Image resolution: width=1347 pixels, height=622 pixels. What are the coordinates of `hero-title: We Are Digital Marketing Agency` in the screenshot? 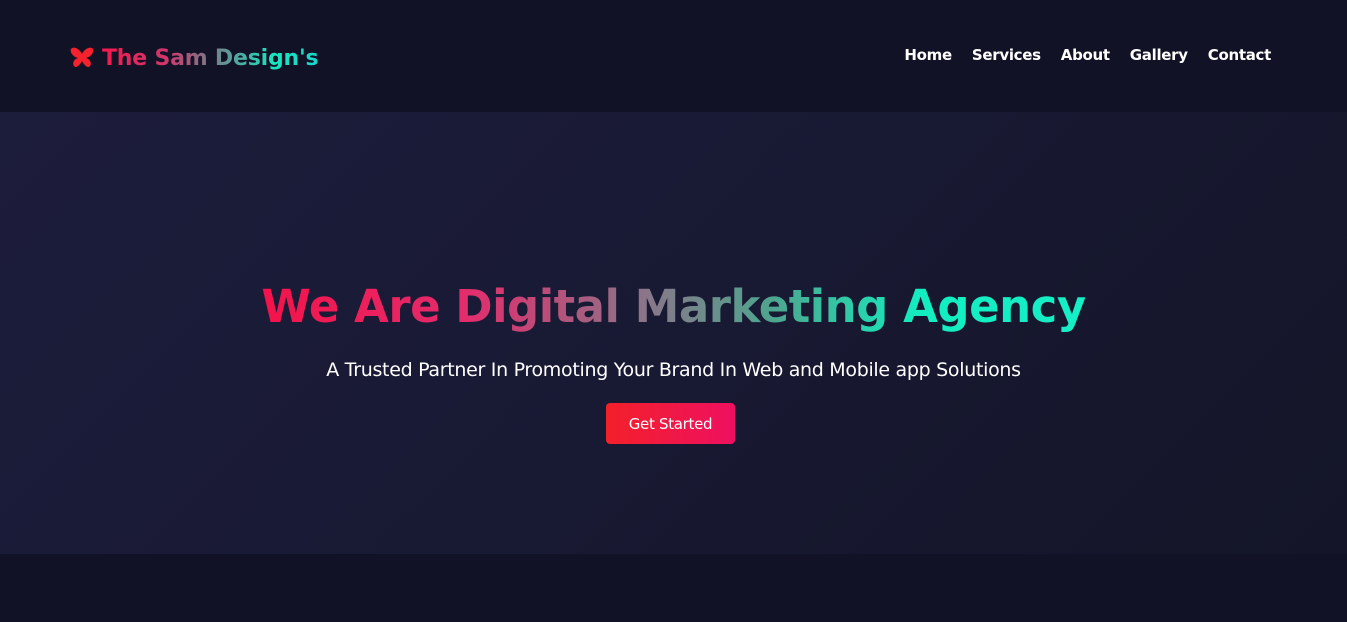 It's located at (673, 306).